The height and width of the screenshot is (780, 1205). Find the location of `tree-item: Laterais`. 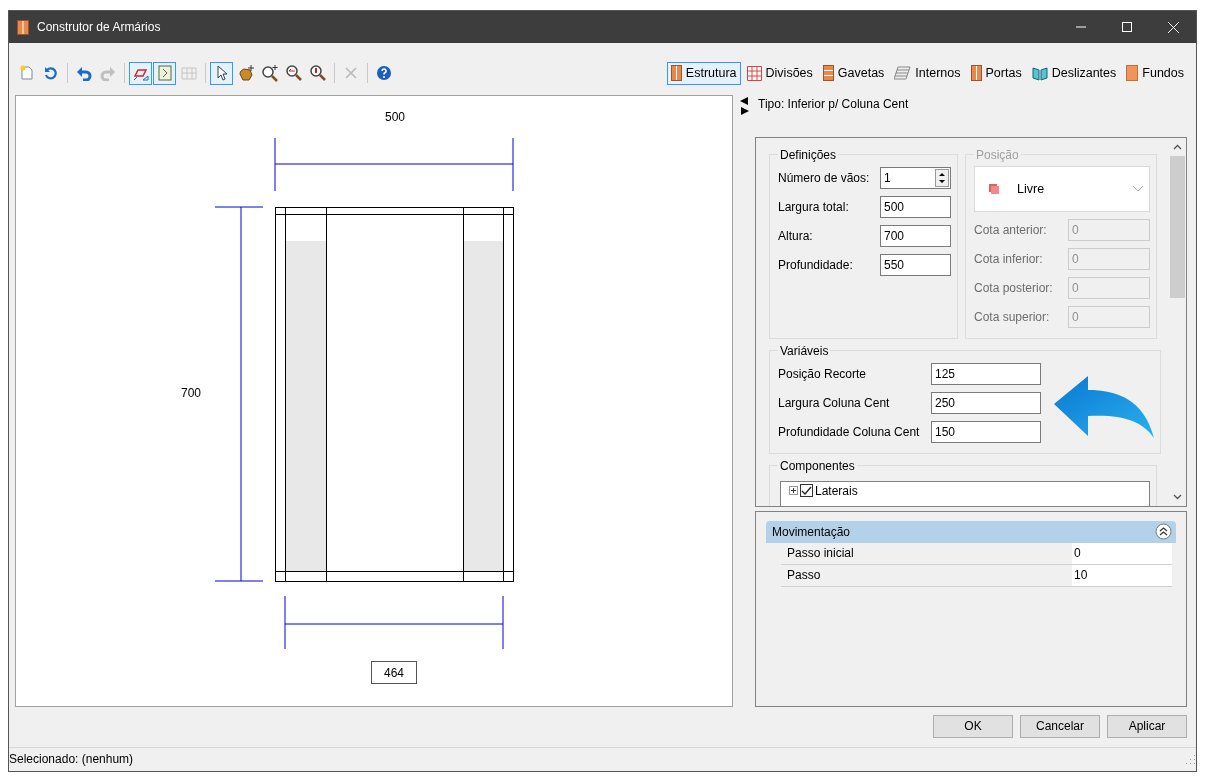

tree-item: Laterais is located at coordinates (836, 490).